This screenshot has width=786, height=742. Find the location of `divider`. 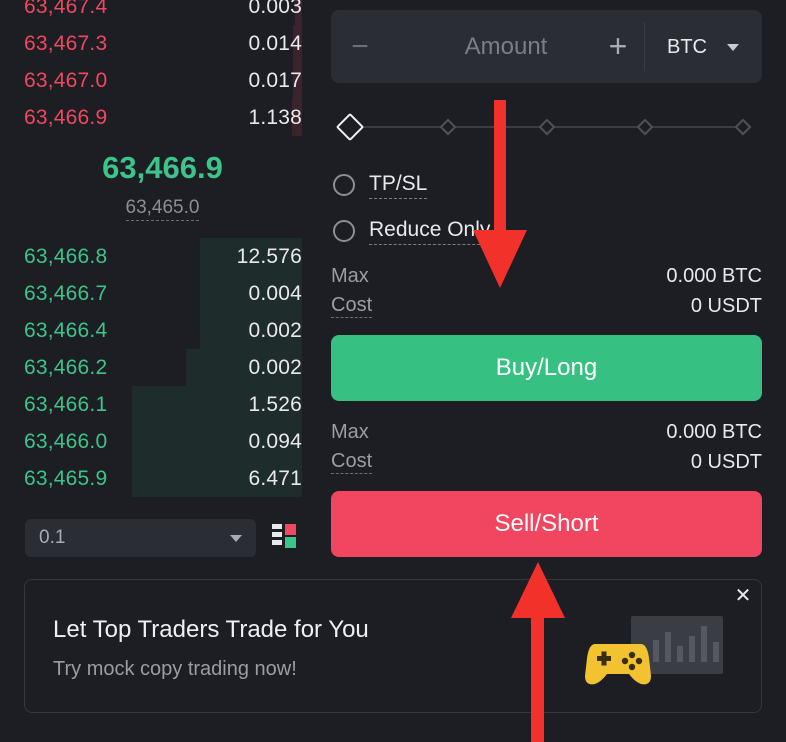

divider is located at coordinates (644, 46).